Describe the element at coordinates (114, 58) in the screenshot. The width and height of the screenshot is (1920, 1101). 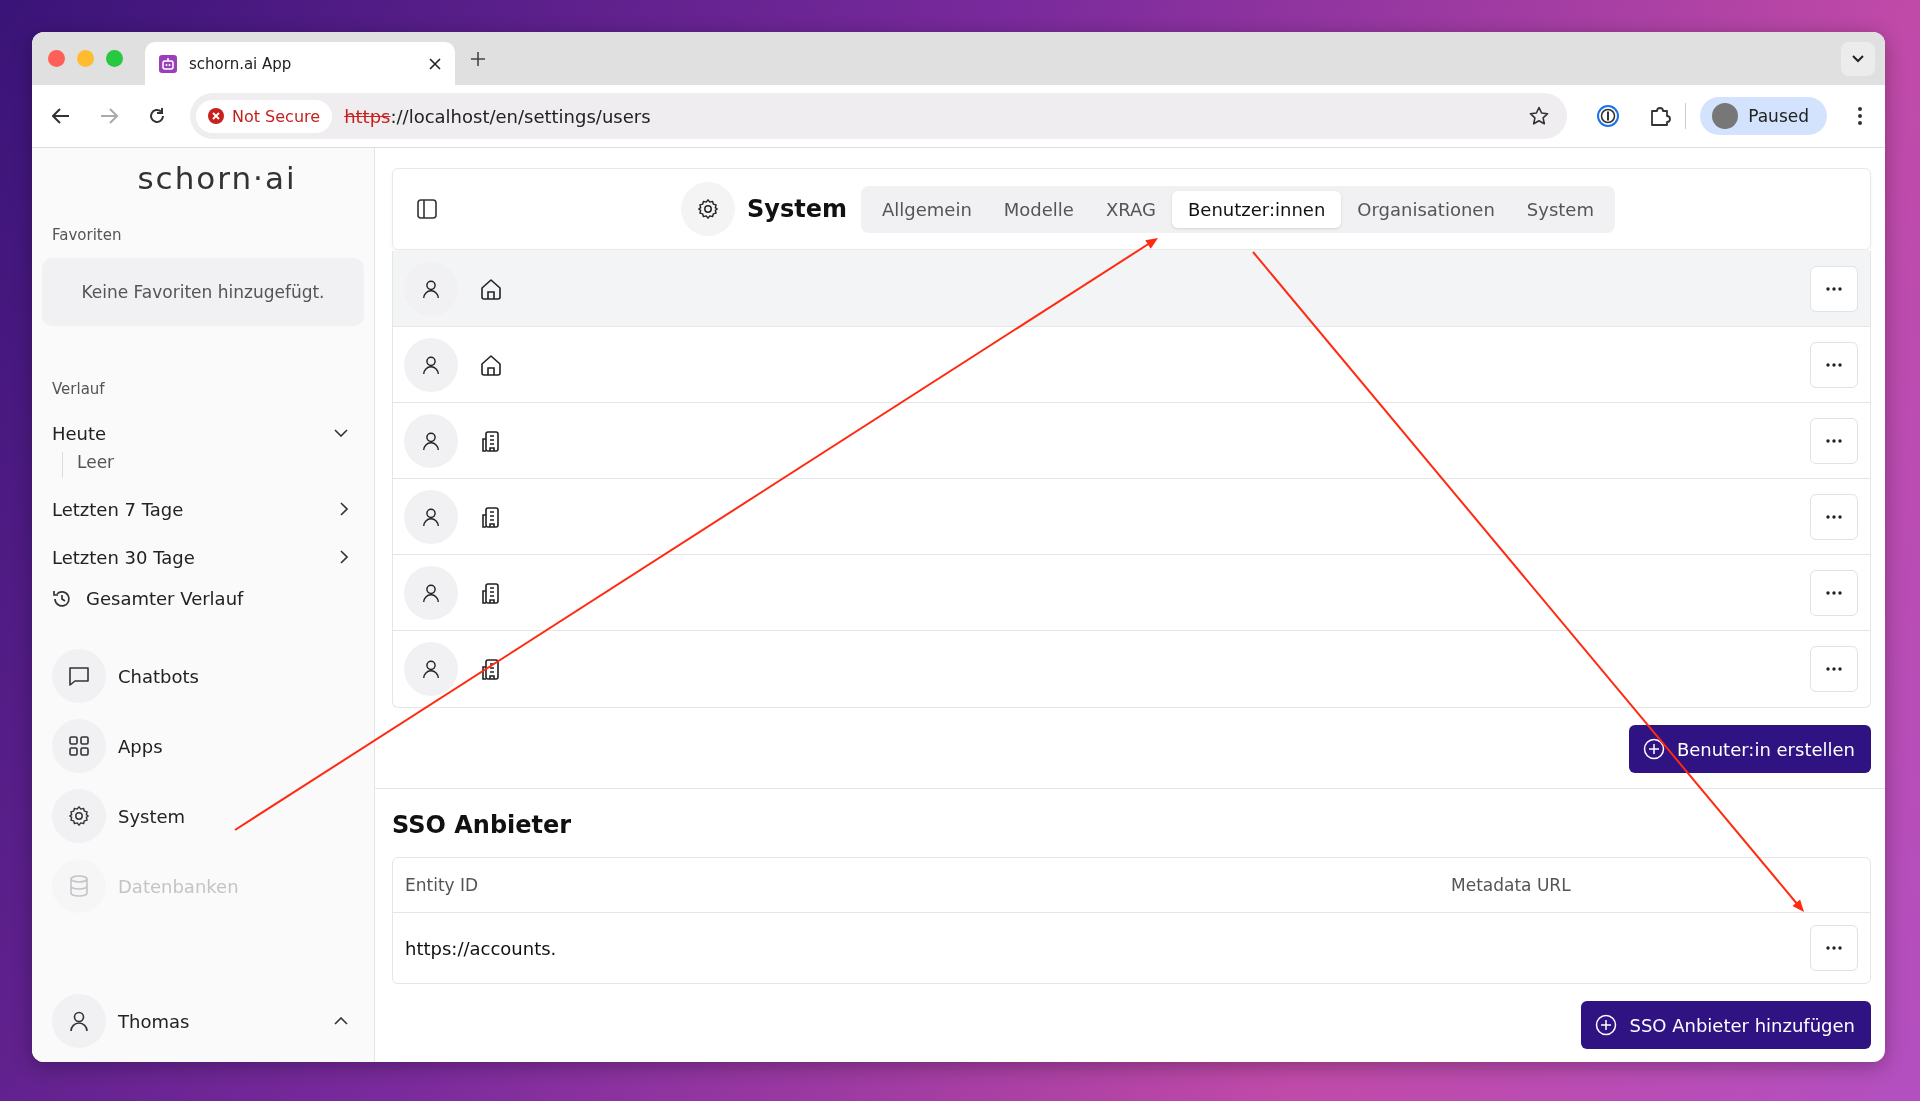
I see `maximize-window-button` at that location.